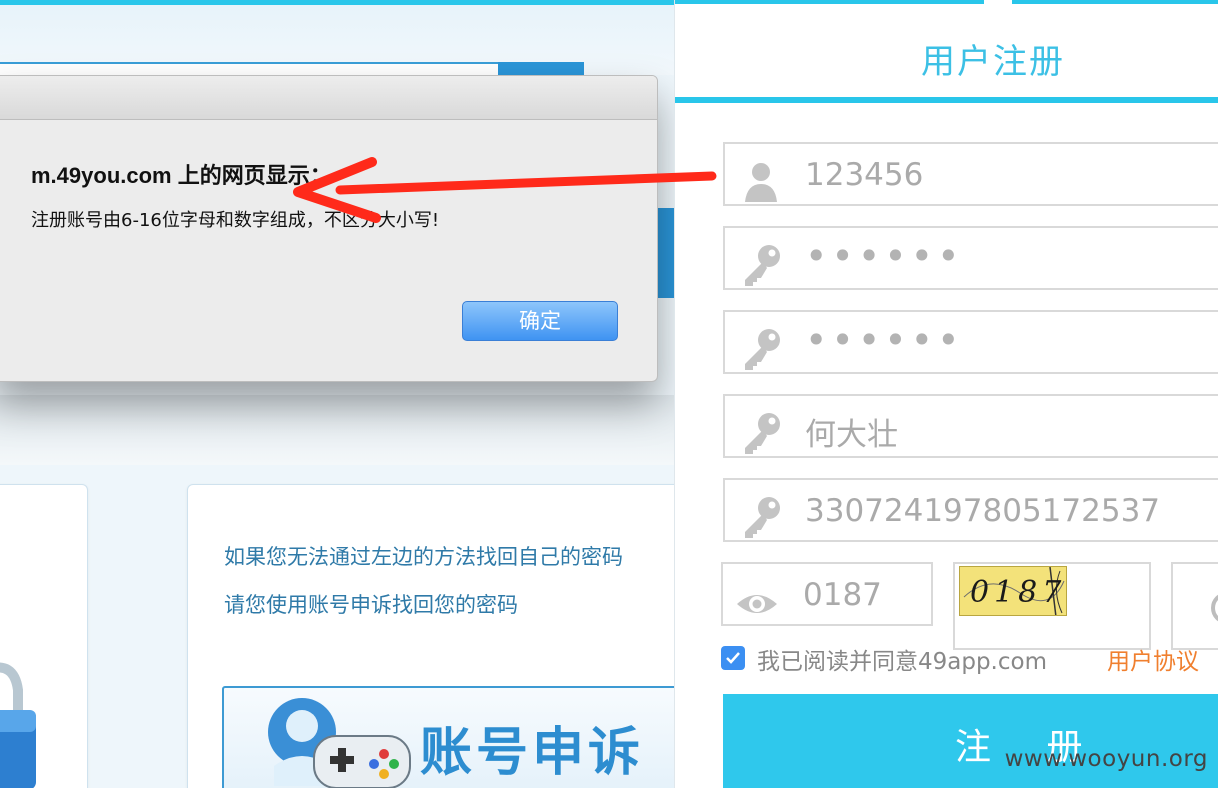 This screenshot has height=788, width=1218. Describe the element at coordinates (1018, 592) in the screenshot. I see `captcha-image-text: 0187` at that location.